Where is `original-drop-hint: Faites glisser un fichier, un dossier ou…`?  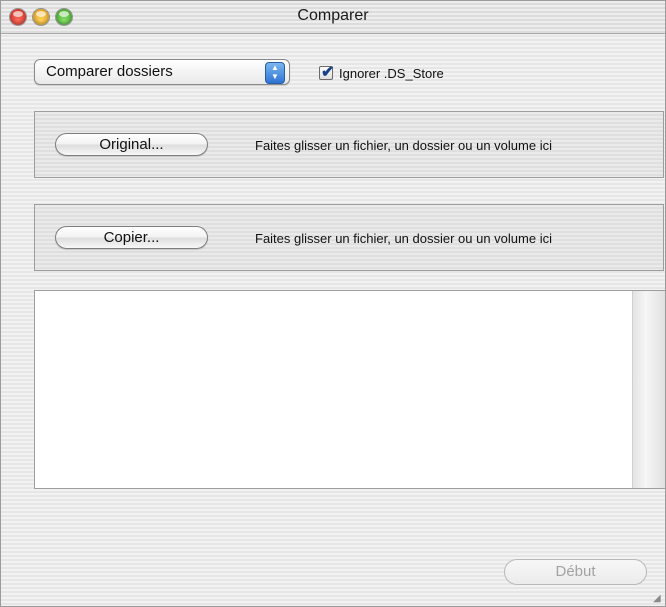 original-drop-hint: Faites glisser un fichier, un dossier ou… is located at coordinates (403, 145).